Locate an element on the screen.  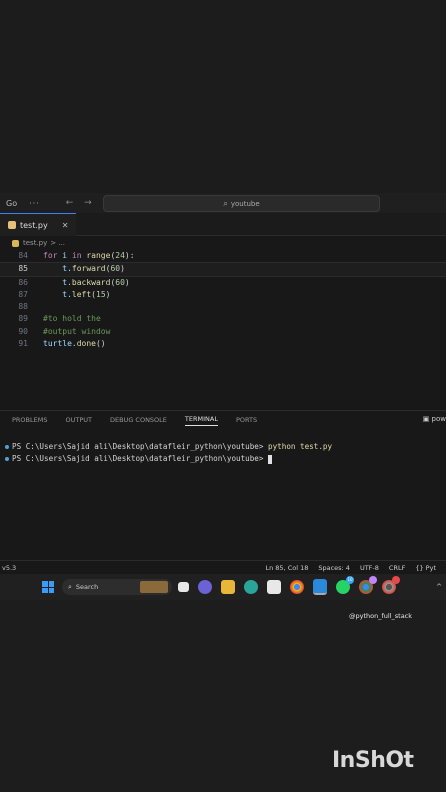
status-encoding: UTF-8 is located at coordinates (369, 568).